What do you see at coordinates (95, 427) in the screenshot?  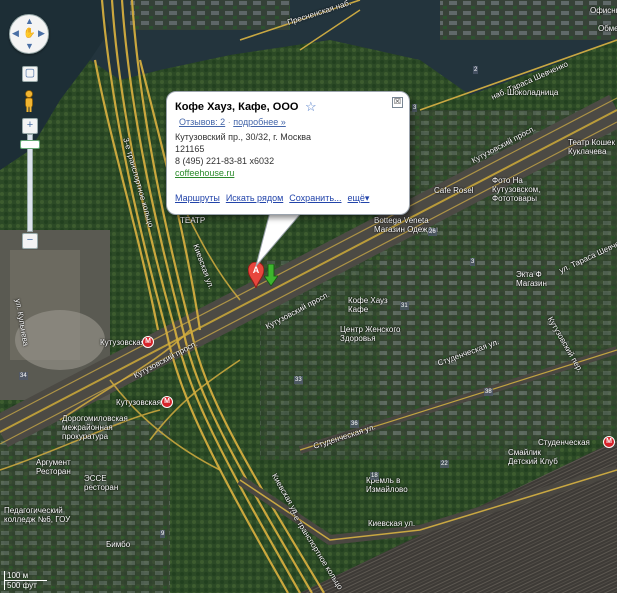 I see `poi-dorogomilovo: Дорогомиловская межрайонная прокуратура` at bounding box center [95, 427].